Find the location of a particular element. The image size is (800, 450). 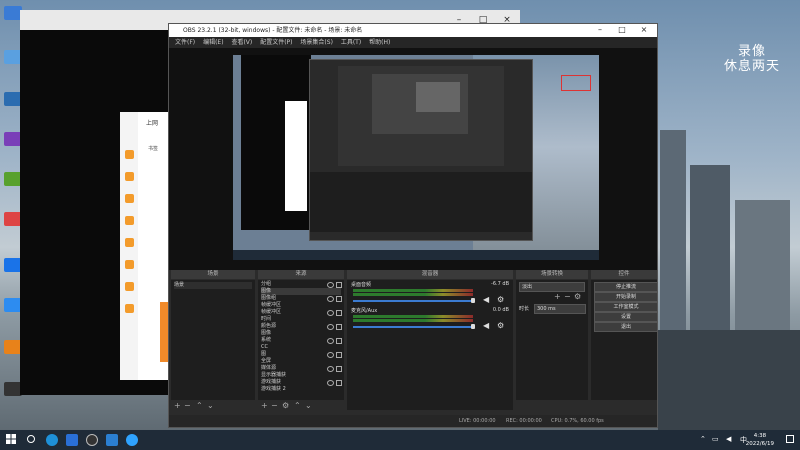

live-time: LIVE: 00:00:00 is located at coordinates (477, 421).